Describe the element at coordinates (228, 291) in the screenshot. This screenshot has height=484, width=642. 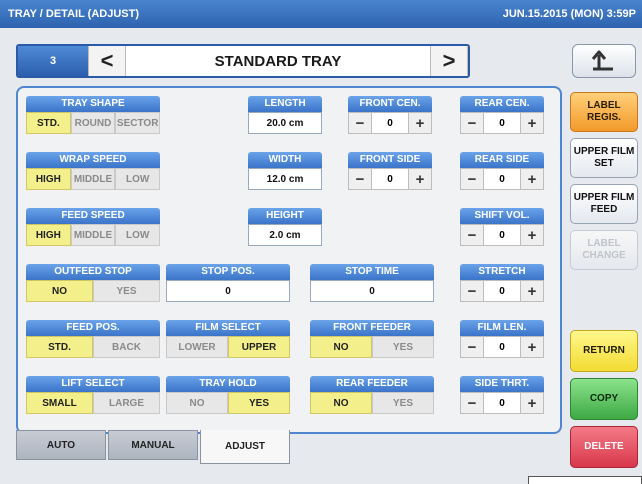
I see `stop-pos-field: 0` at that location.